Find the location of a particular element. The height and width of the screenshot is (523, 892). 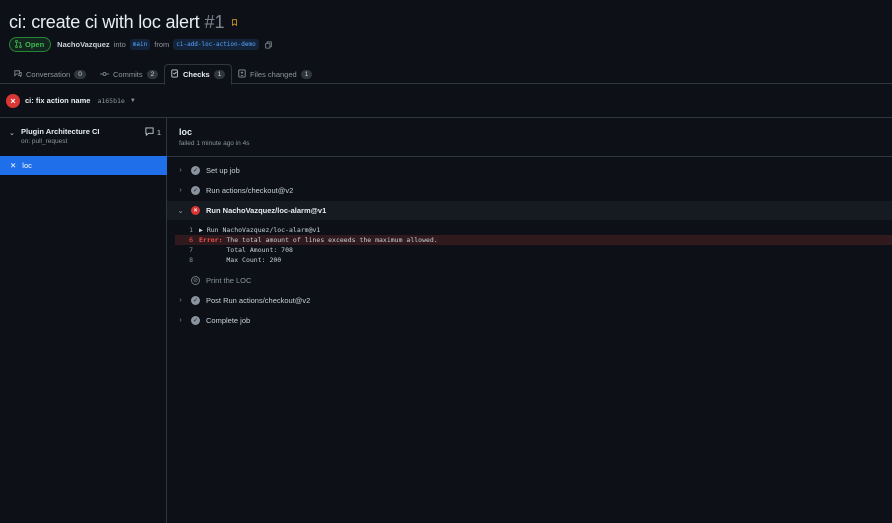

tab-label: Checks is located at coordinates (196, 74).